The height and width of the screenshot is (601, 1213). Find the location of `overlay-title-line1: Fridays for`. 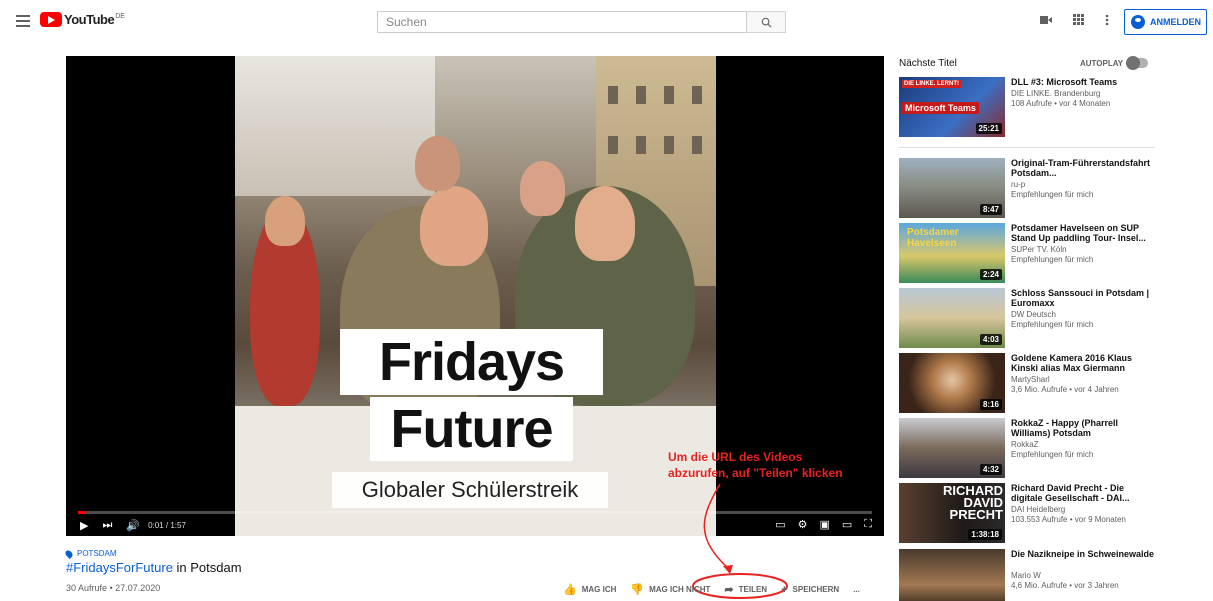

overlay-title-line1: Fridays for is located at coordinates (471, 393).